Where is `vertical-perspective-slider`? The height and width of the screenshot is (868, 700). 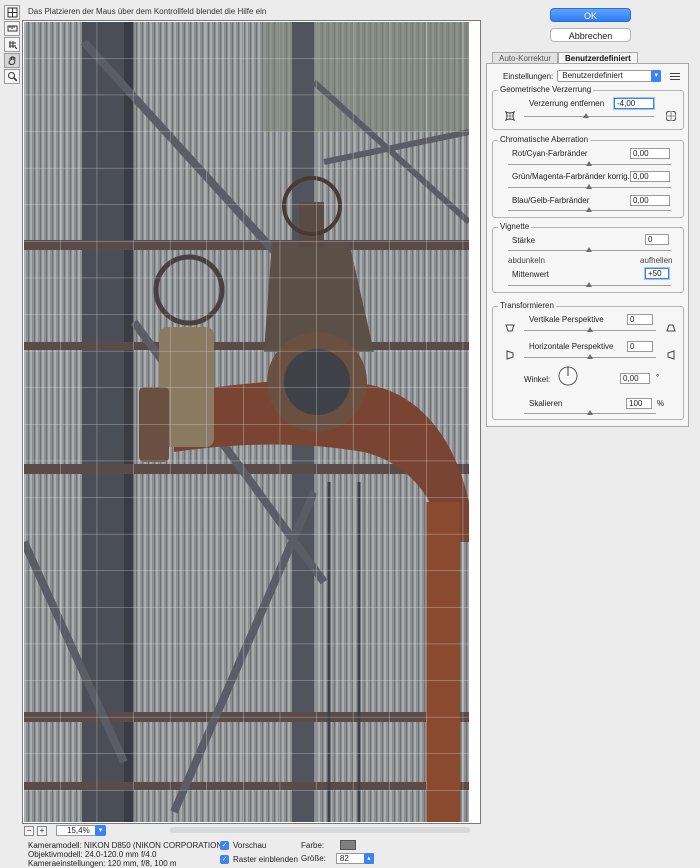
vertical-perspective-slider is located at coordinates (590, 329).